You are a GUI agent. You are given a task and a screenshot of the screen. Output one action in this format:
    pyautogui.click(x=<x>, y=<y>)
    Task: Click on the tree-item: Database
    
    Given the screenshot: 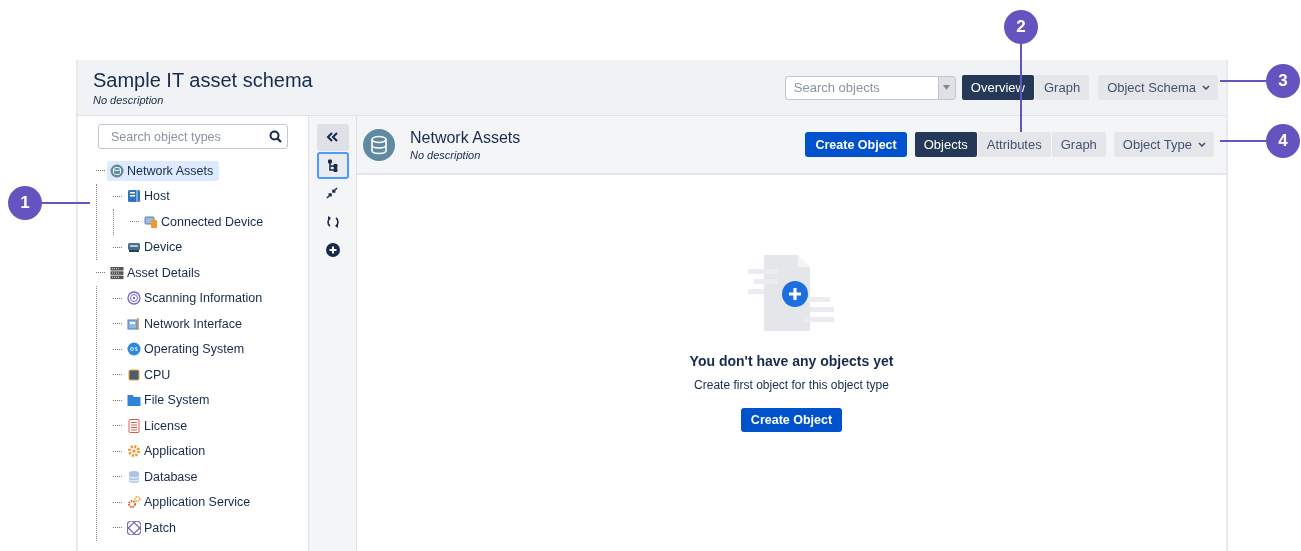 What is the action you would take?
    pyautogui.click(x=164, y=476)
    